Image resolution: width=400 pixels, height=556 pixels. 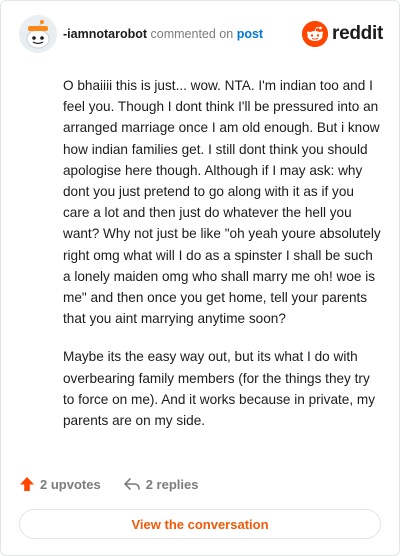 I want to click on comment-header: -iamnotarobot commented on post reddit, so click(x=201, y=35).